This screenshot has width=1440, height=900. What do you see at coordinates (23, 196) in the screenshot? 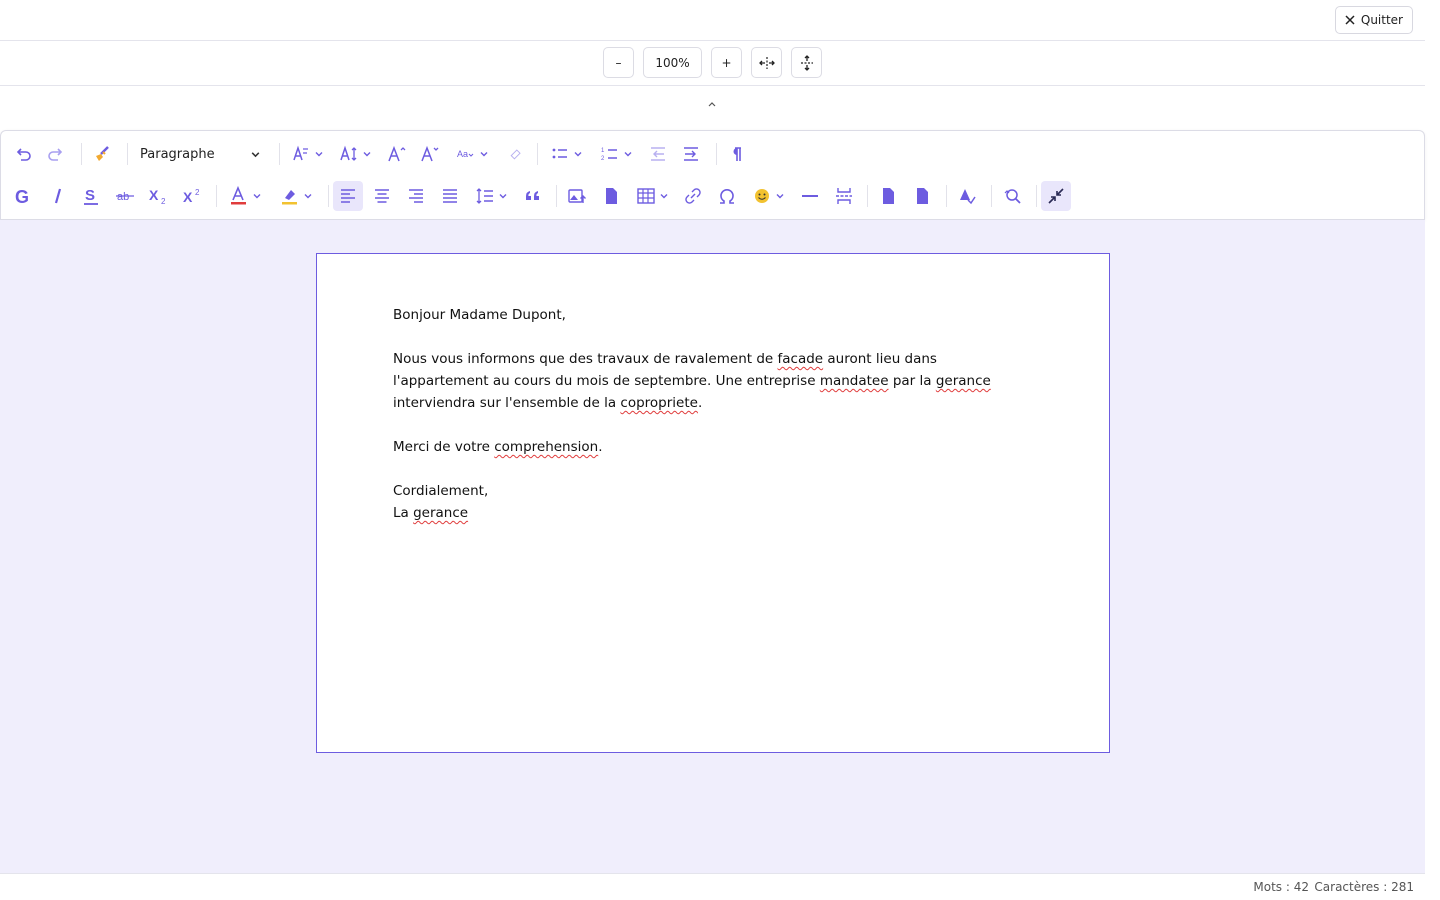
I see `bold-button: G` at bounding box center [23, 196].